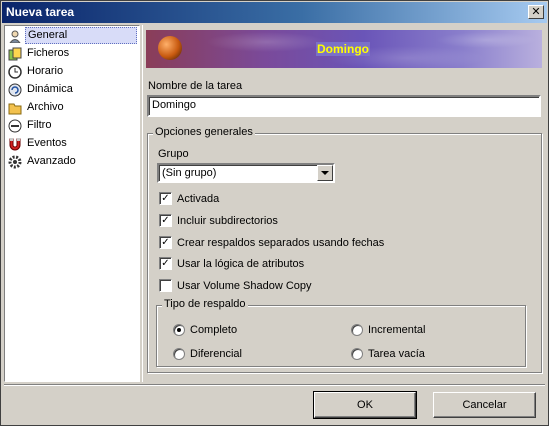  What do you see at coordinates (170, 48) in the screenshot?
I see `planet-icon` at bounding box center [170, 48].